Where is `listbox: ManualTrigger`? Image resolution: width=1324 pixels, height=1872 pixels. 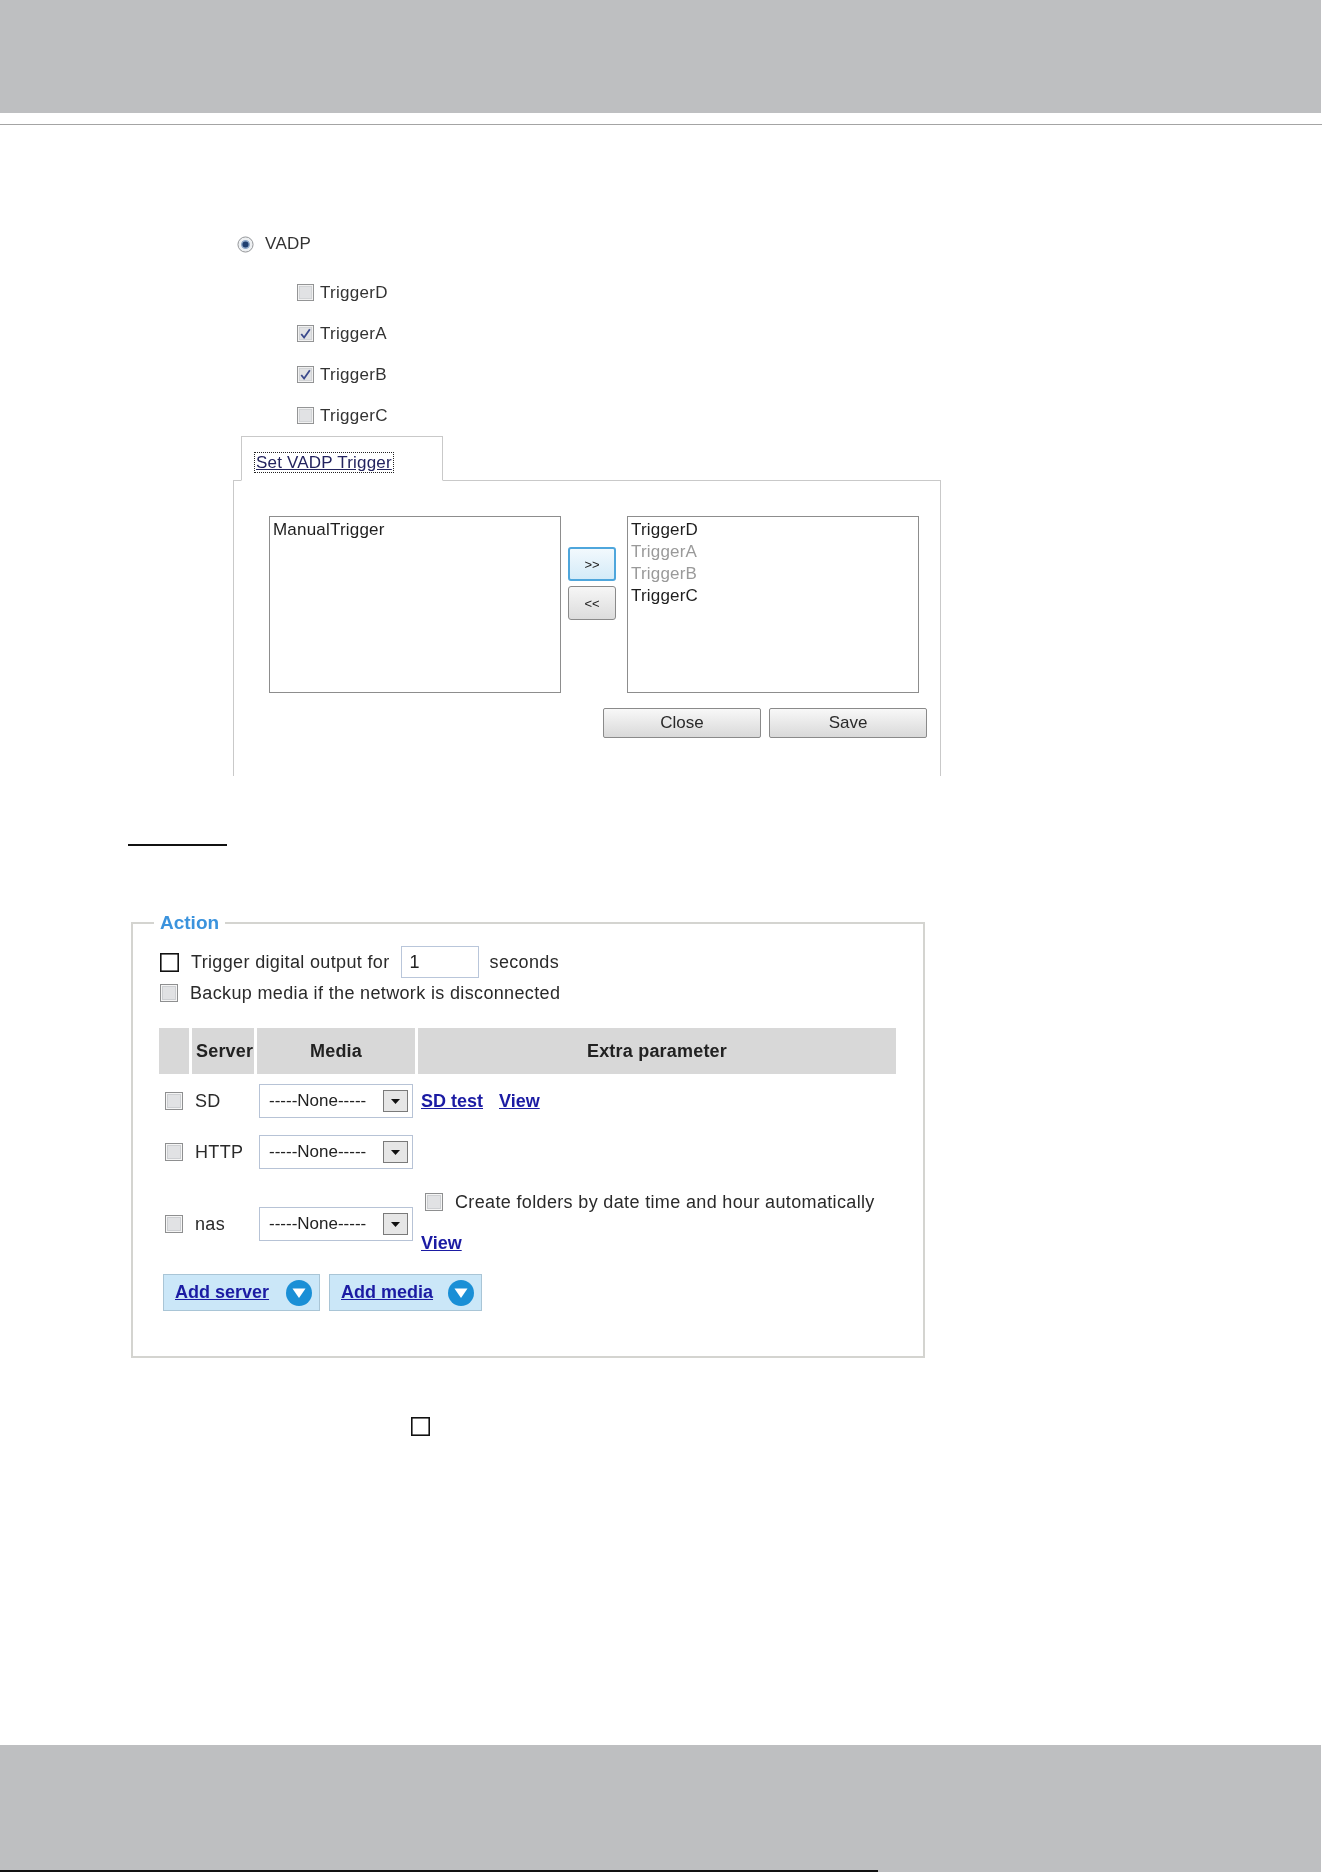 listbox: ManualTrigger is located at coordinates (415, 604).